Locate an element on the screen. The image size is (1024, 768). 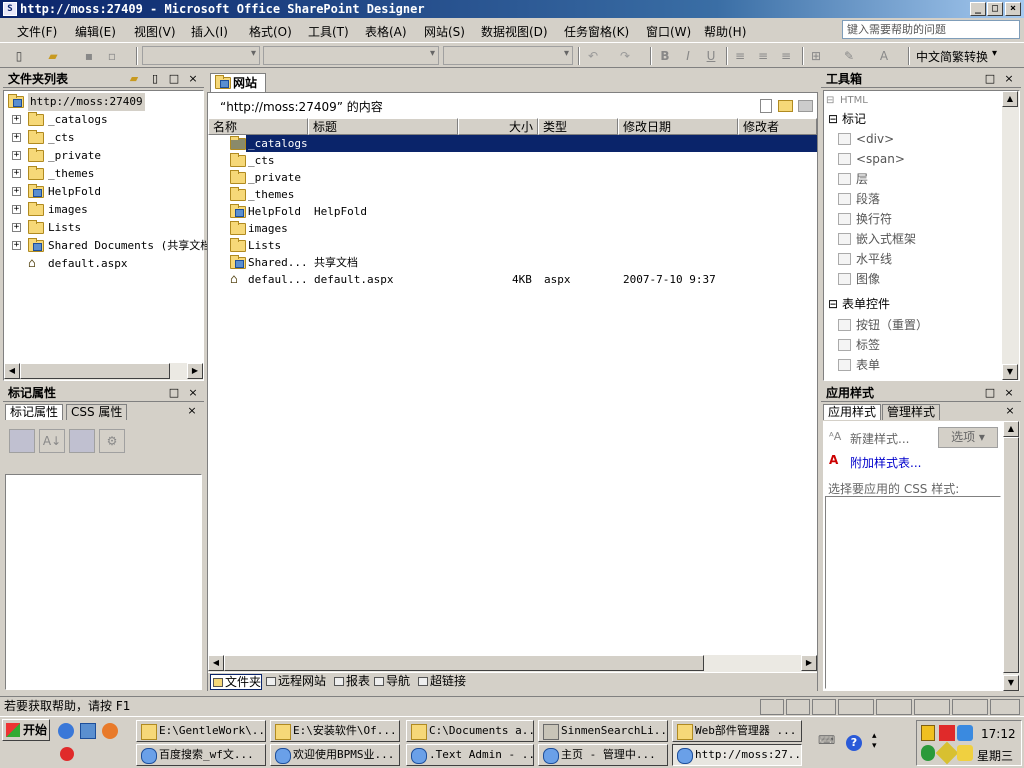
font-size-combo is located at coordinates (508, 55).